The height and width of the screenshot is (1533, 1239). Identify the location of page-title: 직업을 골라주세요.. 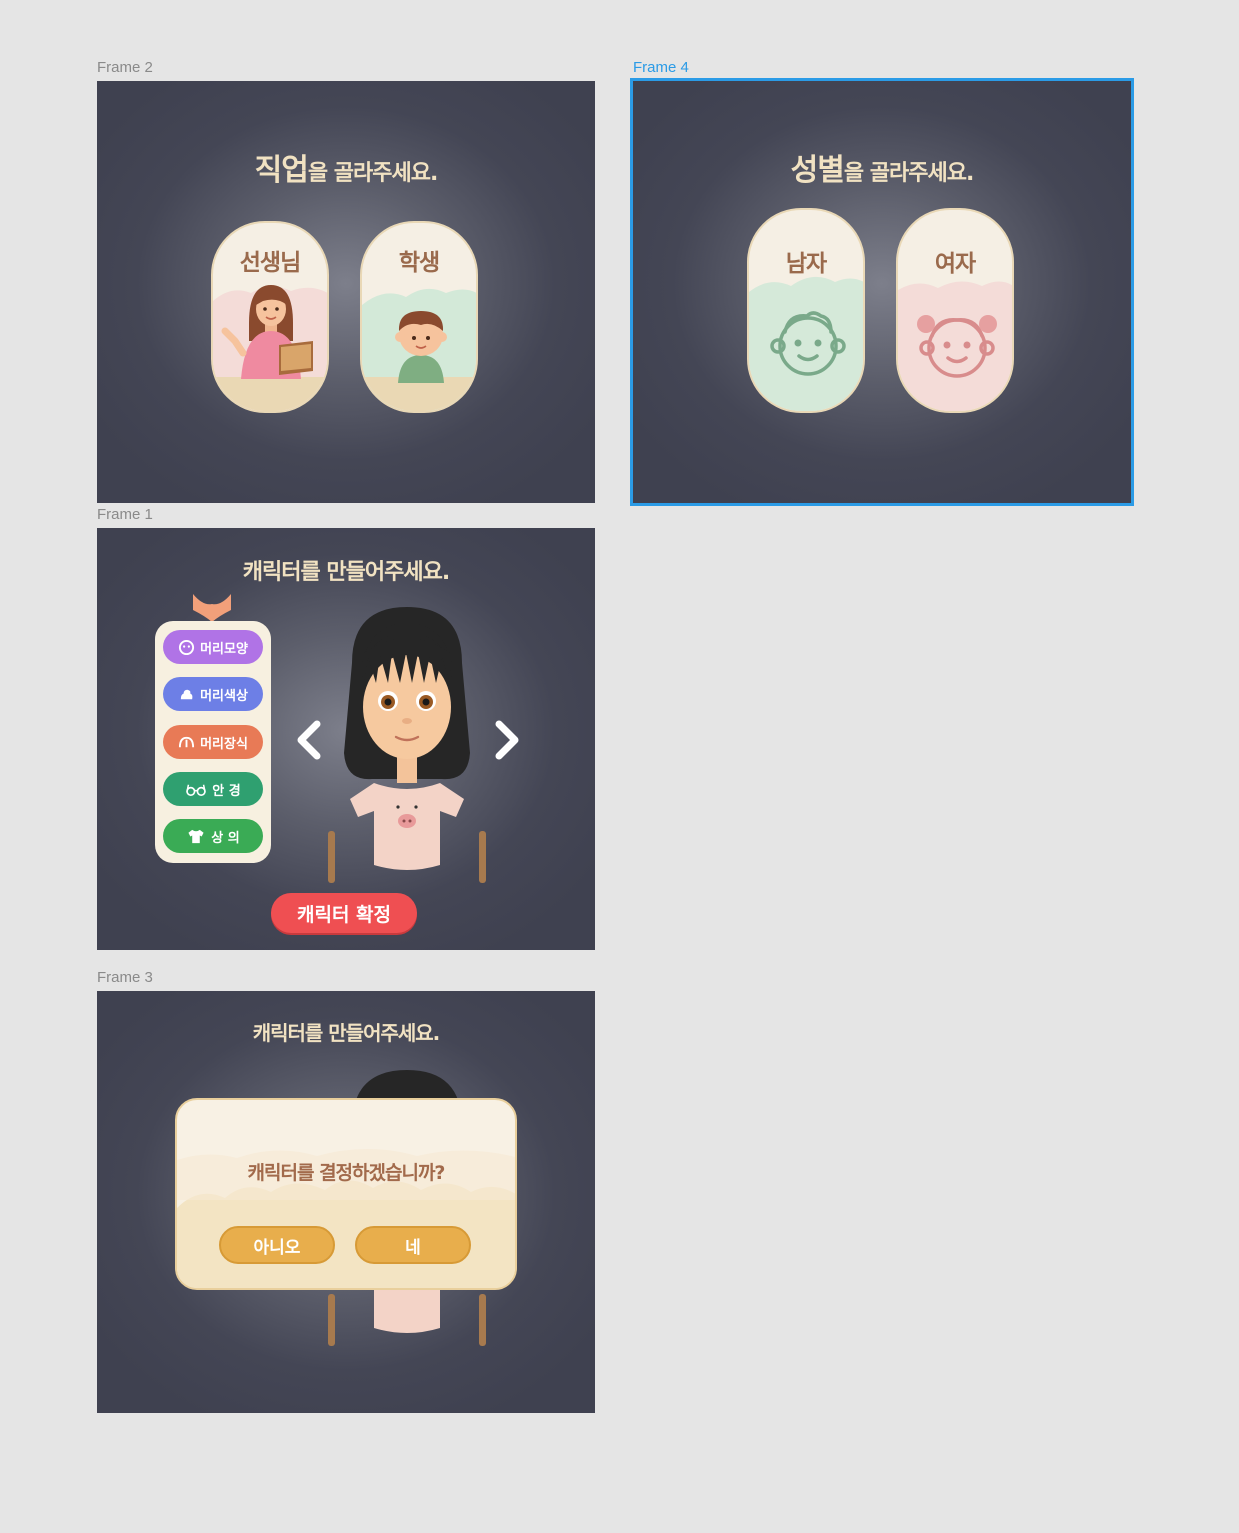
(346, 167).